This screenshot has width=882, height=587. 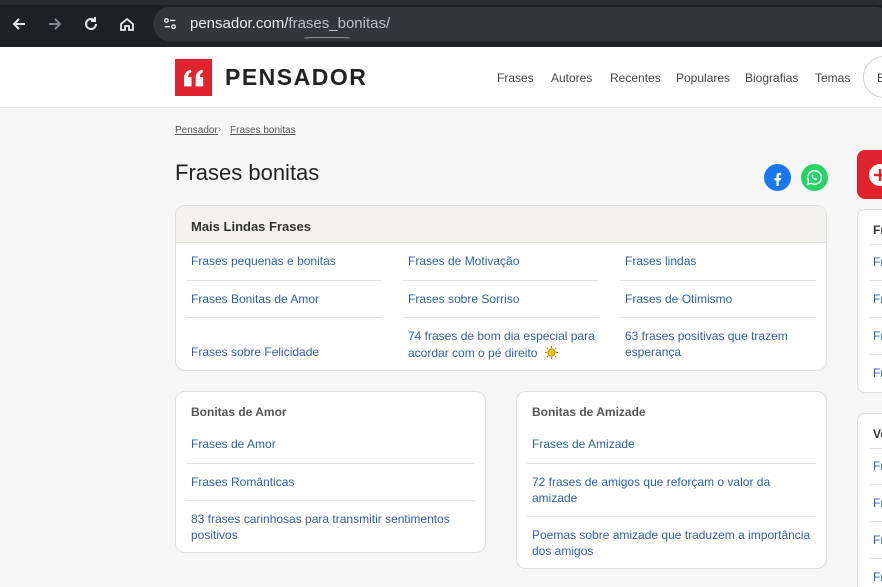 I want to click on sun-emoji-icon, so click(x=551, y=352).